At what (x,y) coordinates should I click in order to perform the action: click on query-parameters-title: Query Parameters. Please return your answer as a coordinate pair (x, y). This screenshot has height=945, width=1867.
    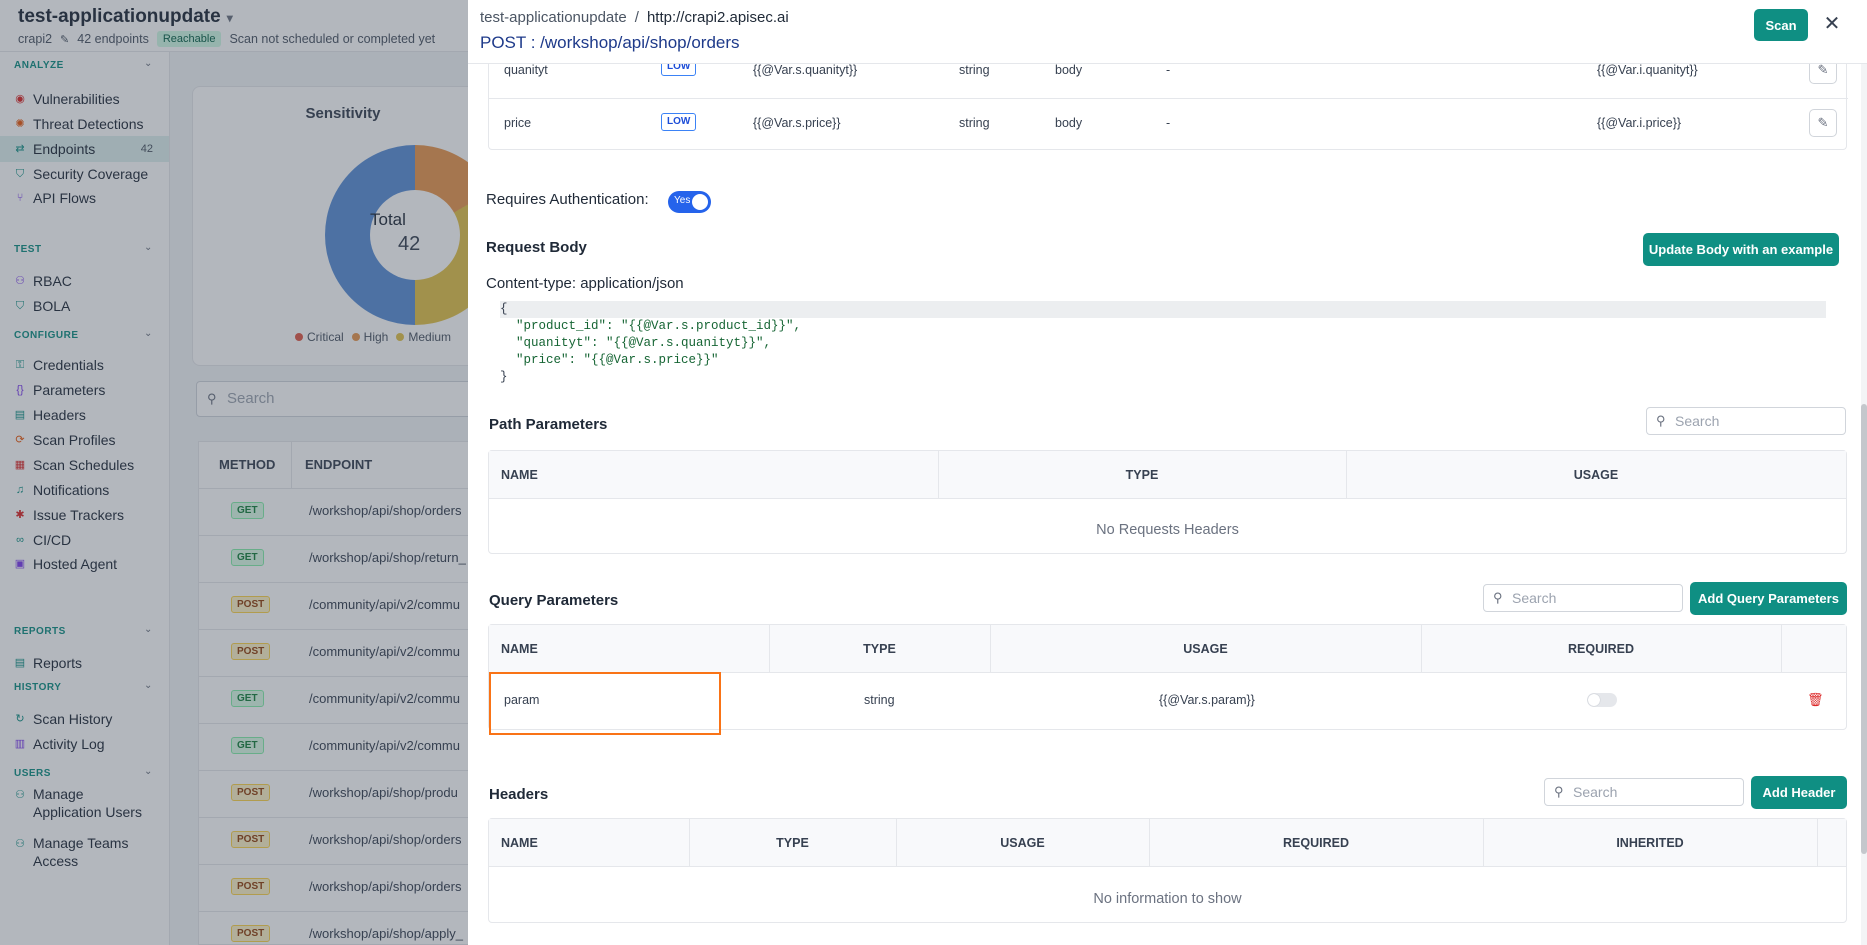
    Looking at the image, I should click on (554, 600).